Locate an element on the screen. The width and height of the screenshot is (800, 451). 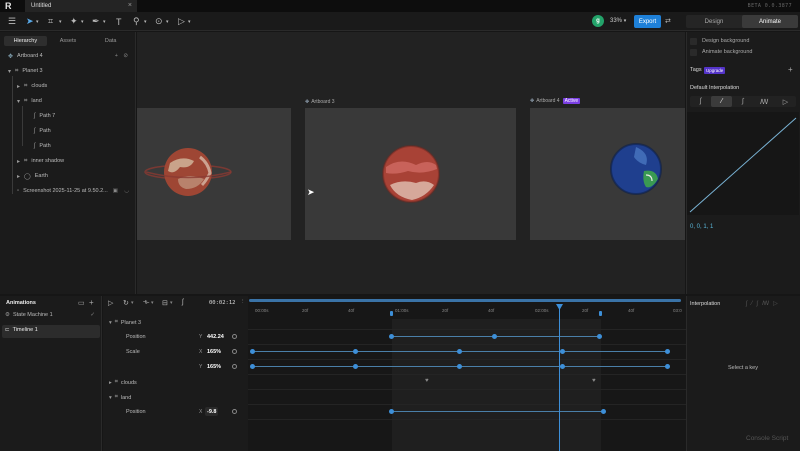
work-area-start-marker is located at coordinates (391, 313).